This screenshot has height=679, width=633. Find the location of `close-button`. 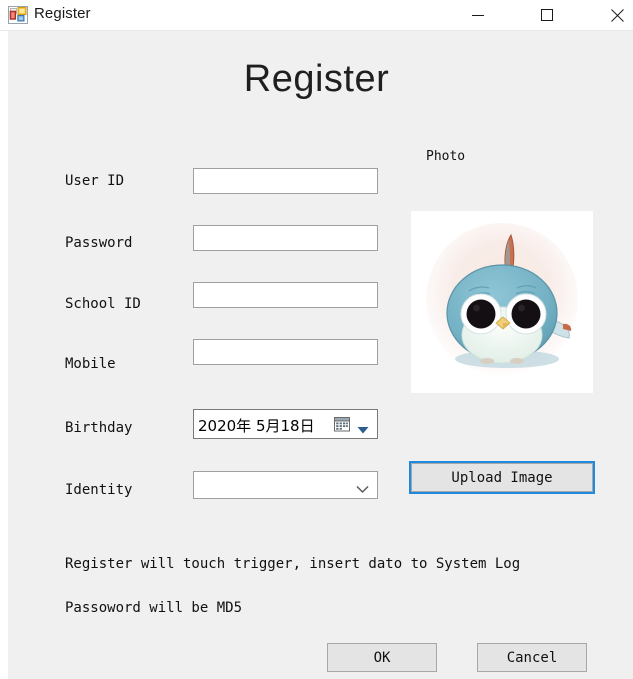

close-button is located at coordinates (613, 15).